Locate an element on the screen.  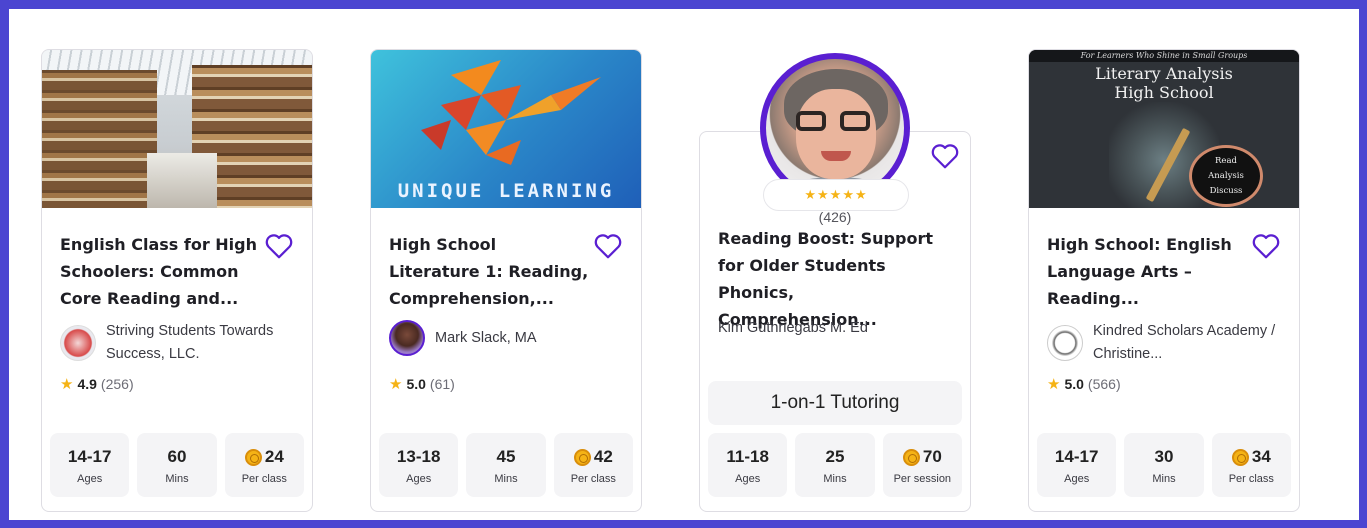
stat-ages: 11-18 Ages is located at coordinates (748, 465).